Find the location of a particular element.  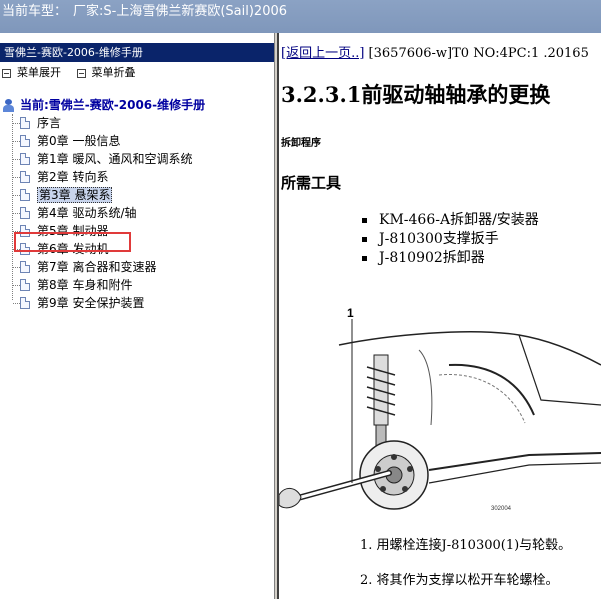

tree-item-chapter-2: 第2章 转向系 is located at coordinates (137, 177).